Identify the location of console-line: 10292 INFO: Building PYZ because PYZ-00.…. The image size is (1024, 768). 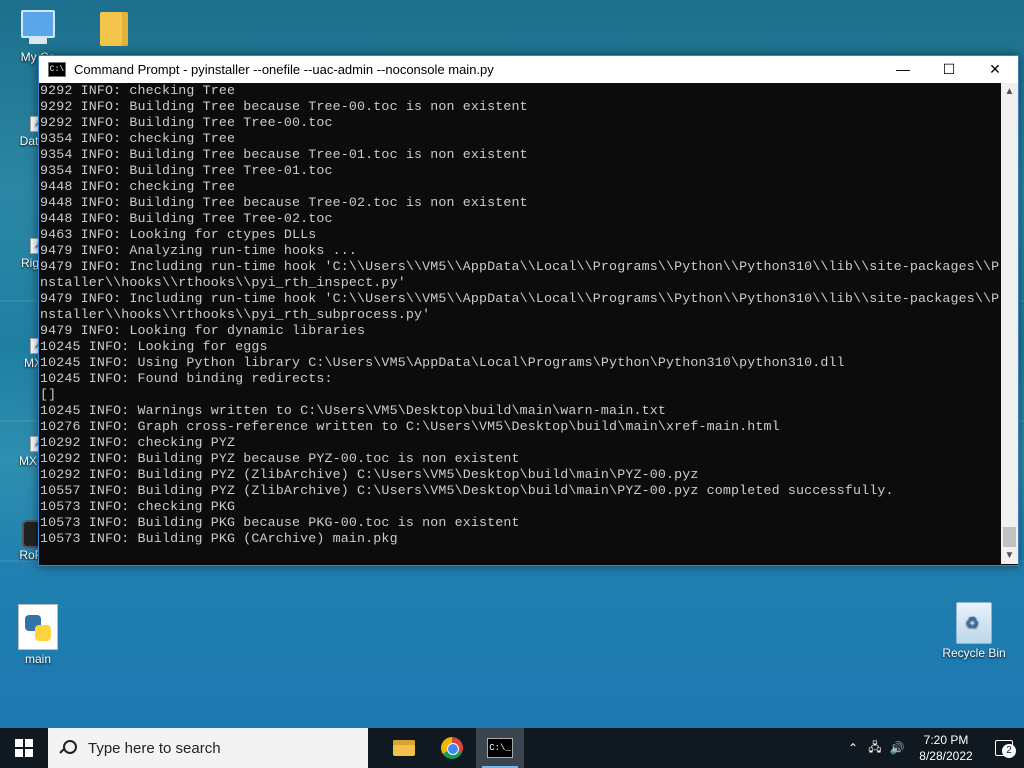
(280, 458).